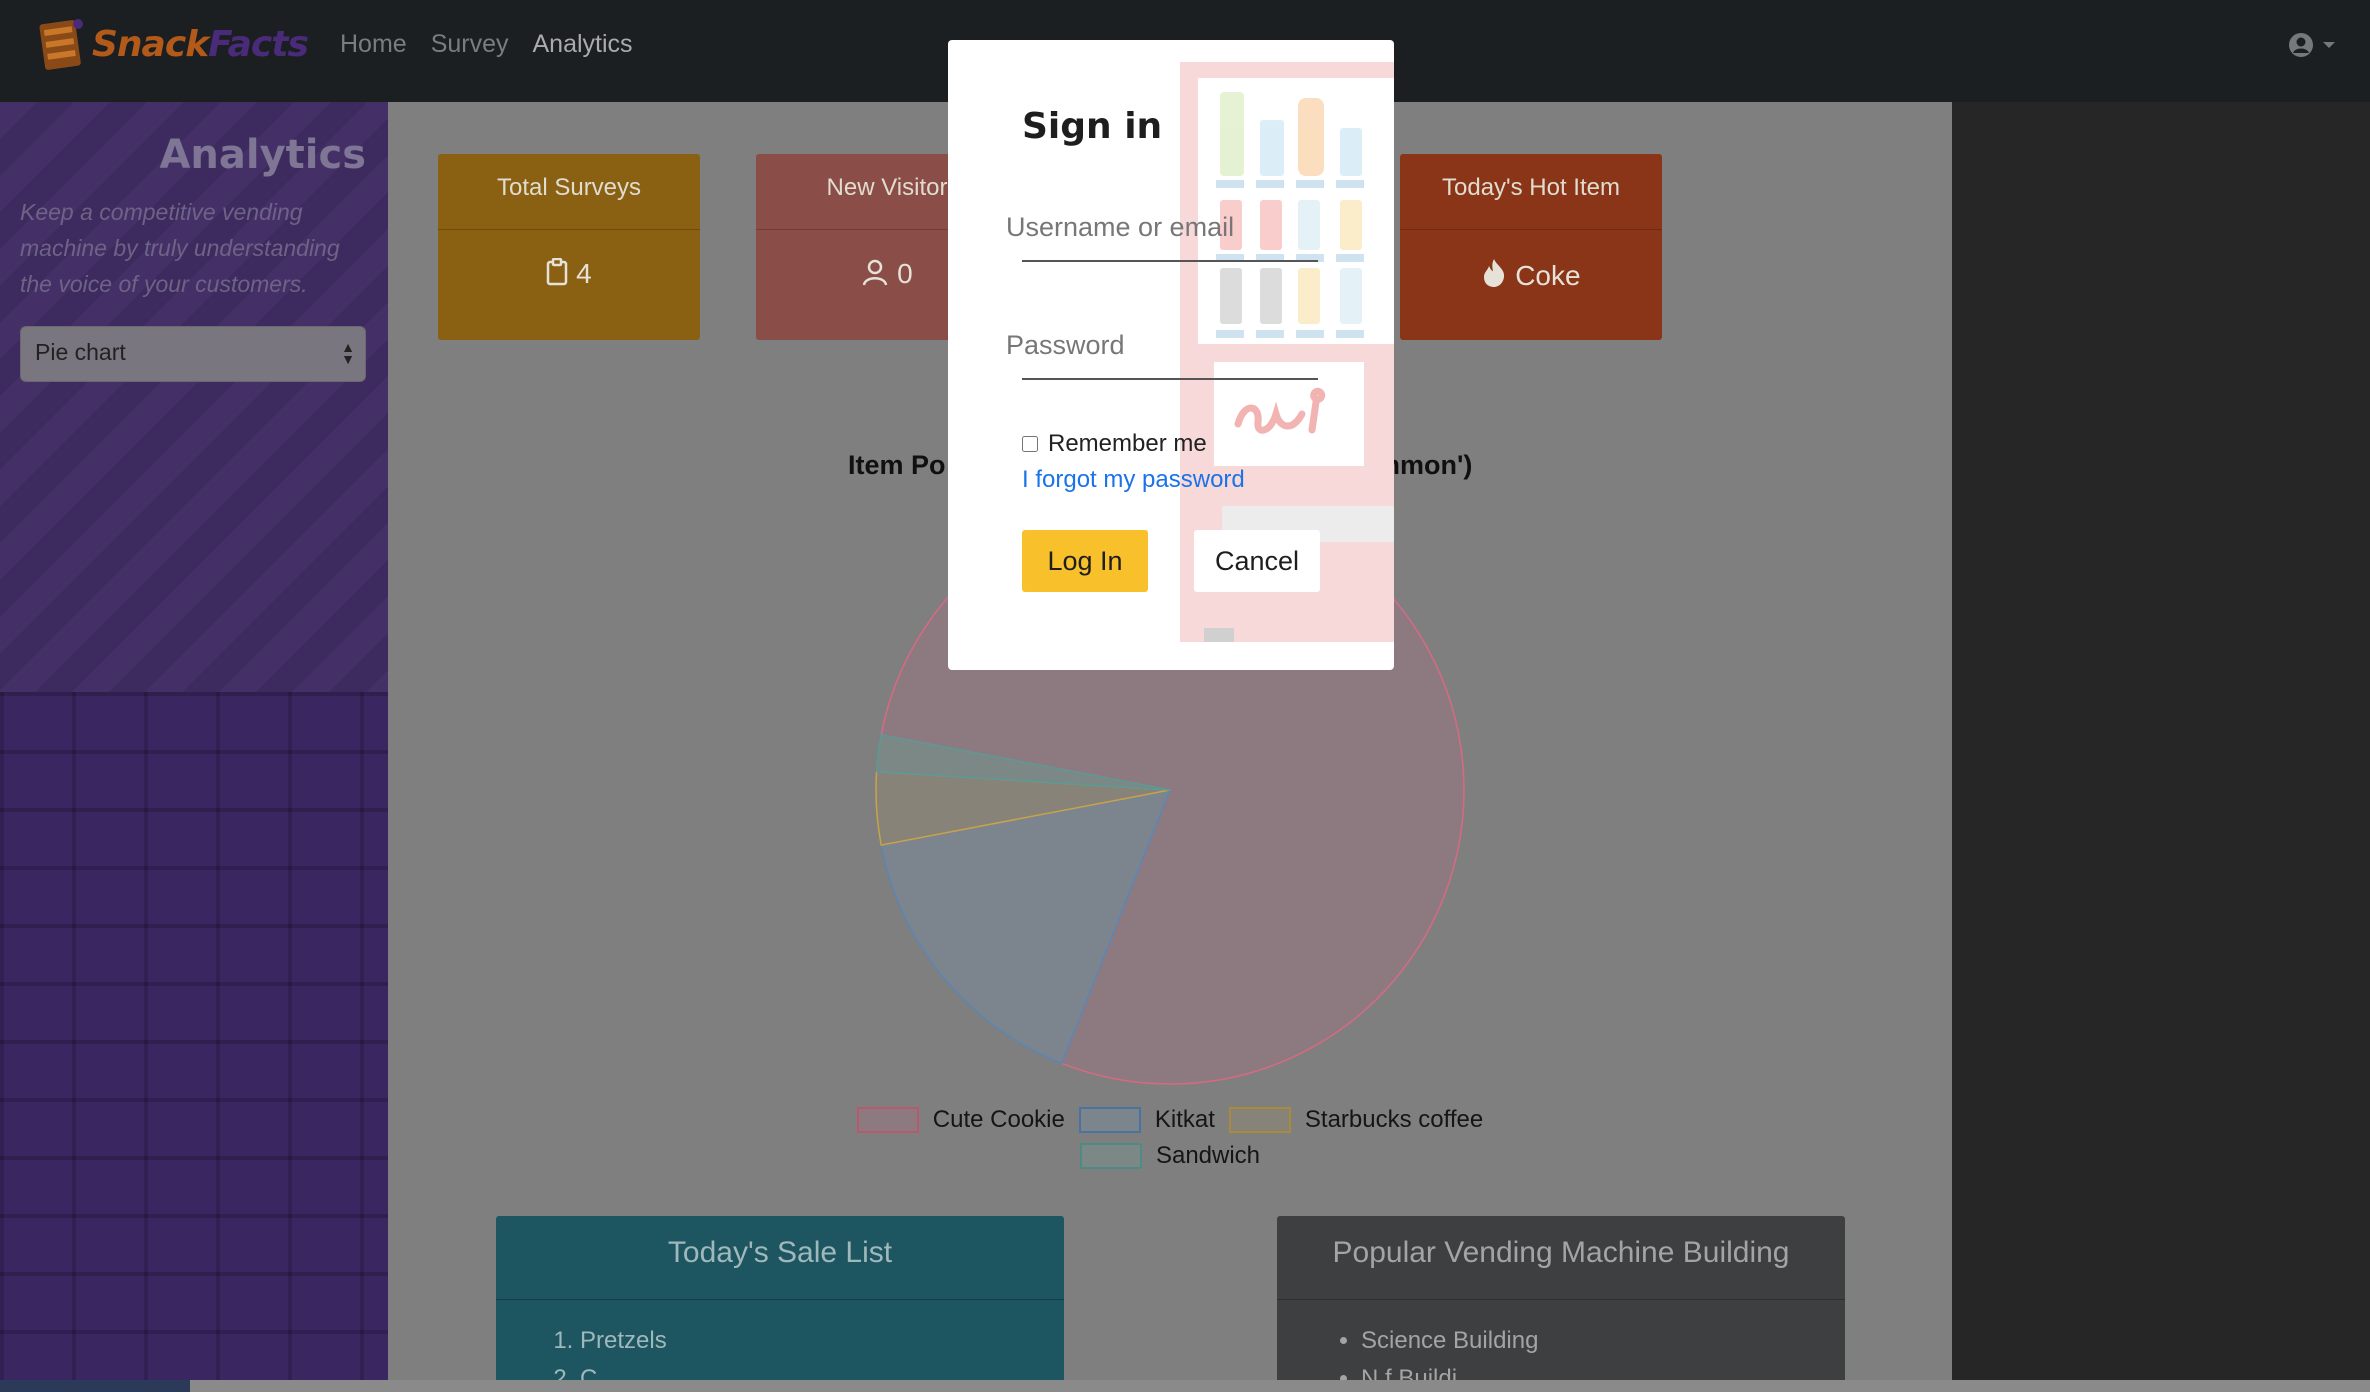  Describe the element at coordinates (373, 44) in the screenshot. I see `nav-home-link: Home` at that location.